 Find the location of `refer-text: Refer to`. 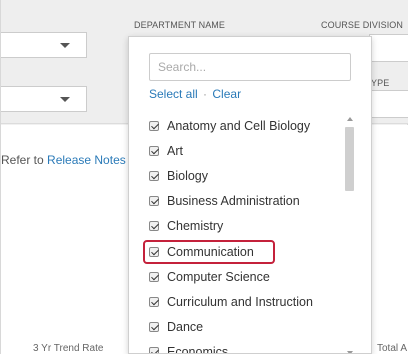

refer-text: Refer to is located at coordinates (24, 160).